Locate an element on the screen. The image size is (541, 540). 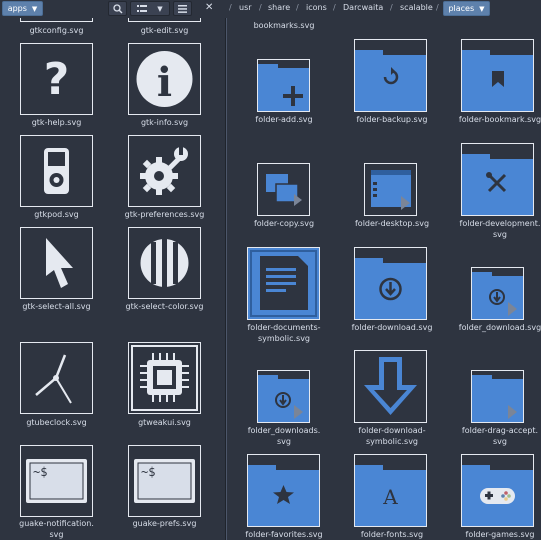
file-label-line1: folder-development. is located at coordinates (500, 223).